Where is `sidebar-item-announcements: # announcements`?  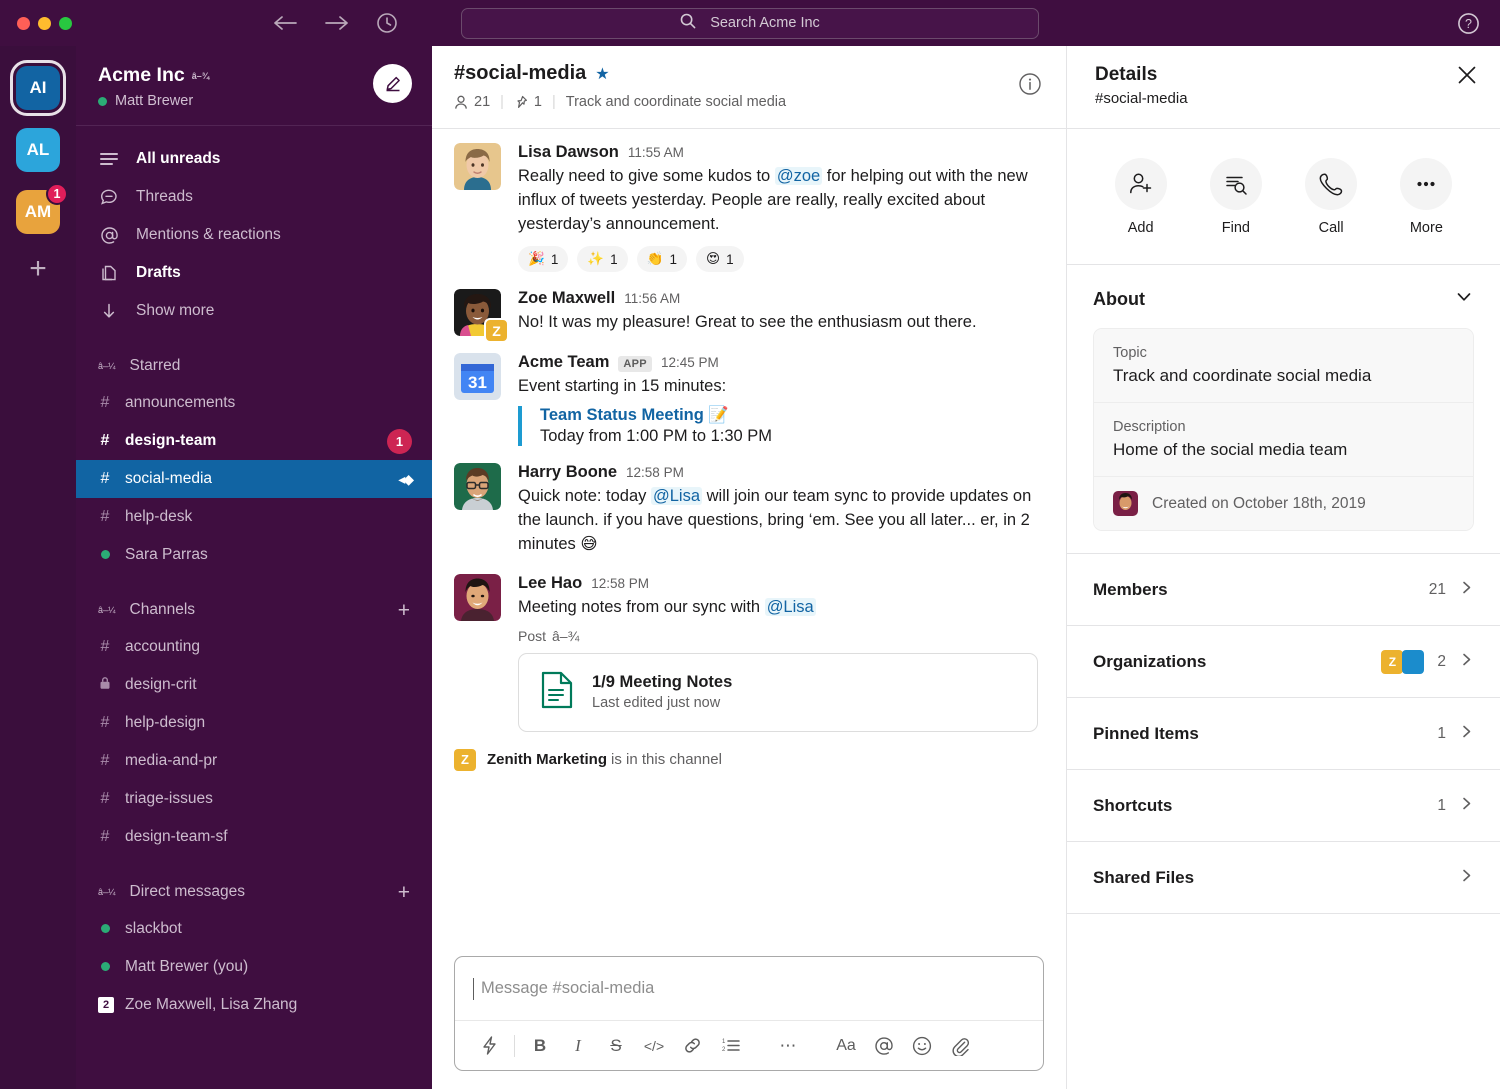 sidebar-item-announcements: # announcements is located at coordinates (254, 403).